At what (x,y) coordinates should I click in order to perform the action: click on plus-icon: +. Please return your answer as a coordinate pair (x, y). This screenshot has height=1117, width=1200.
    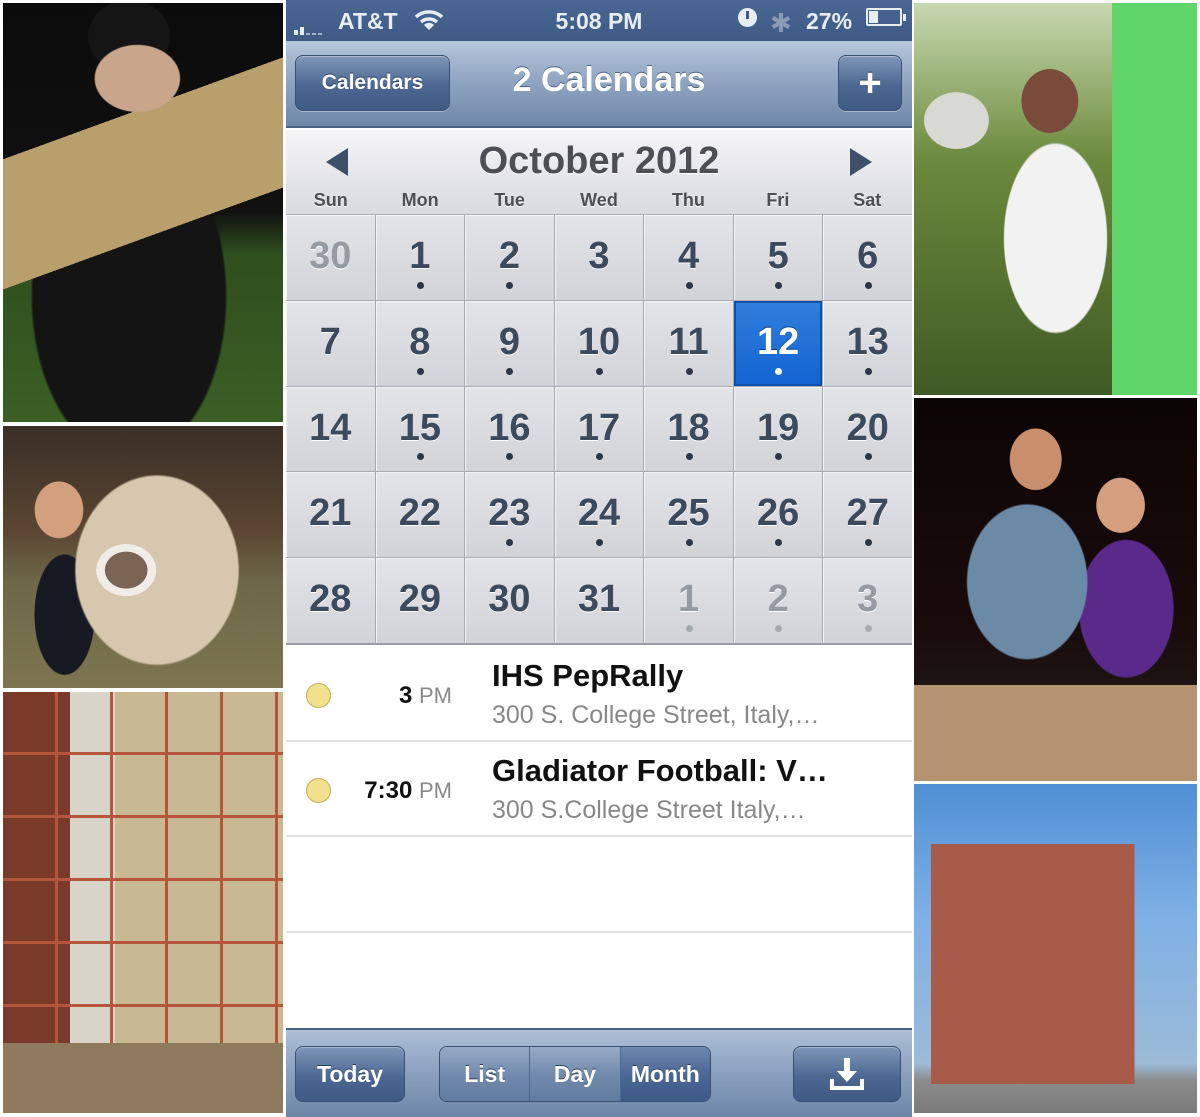
    Looking at the image, I should click on (870, 82).